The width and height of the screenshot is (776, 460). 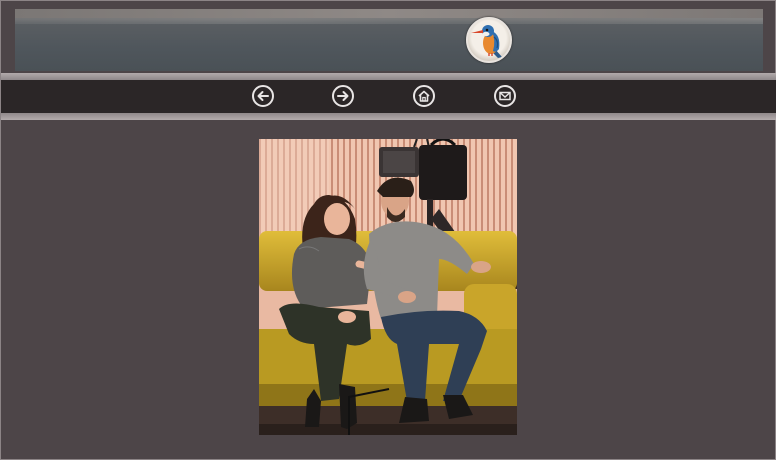 I want to click on mail-button, so click(x=505, y=96).